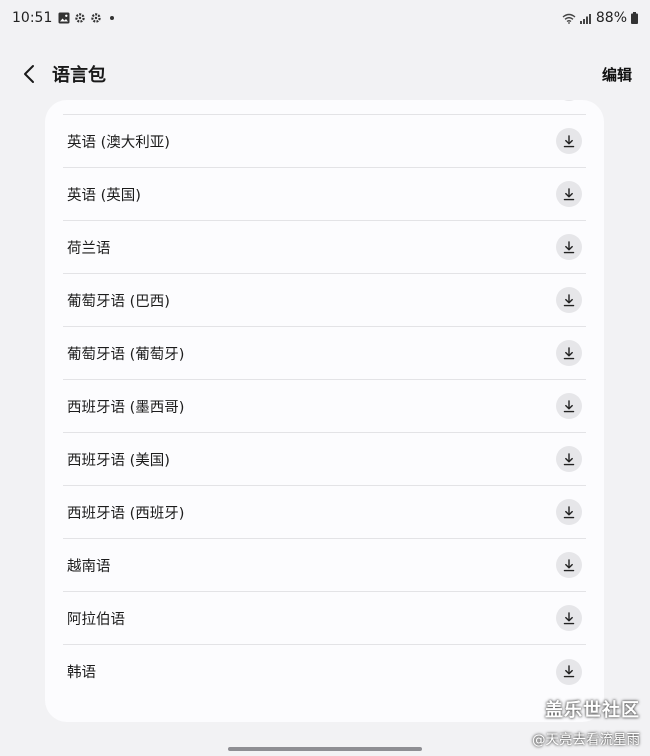 This screenshot has height=756, width=650. I want to click on battery-percentage: 88%, so click(611, 18).